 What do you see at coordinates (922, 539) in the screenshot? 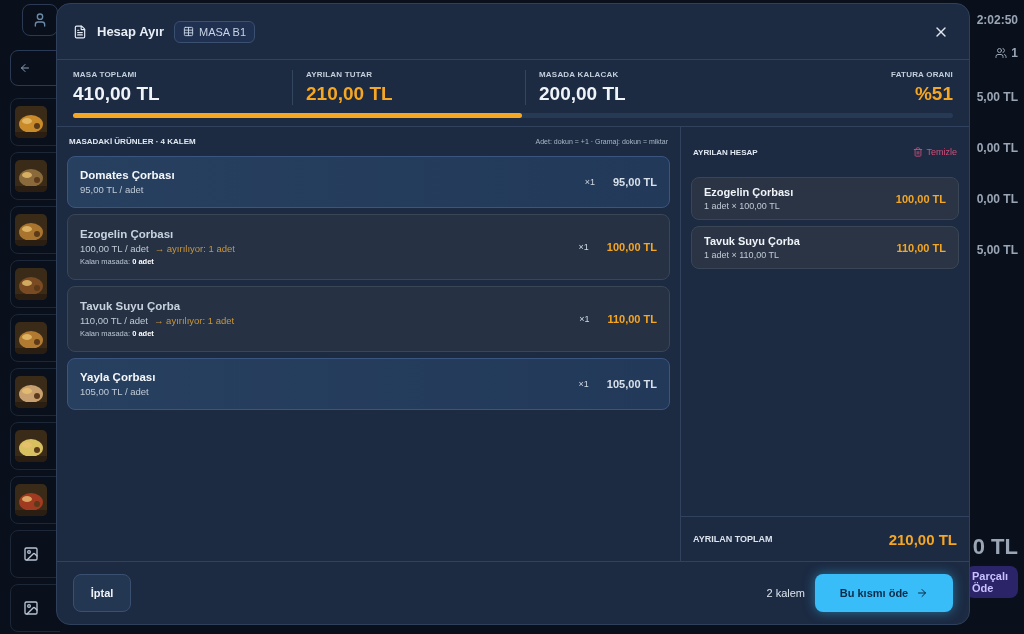
I see `split-total-value: 210,00 TL` at bounding box center [922, 539].